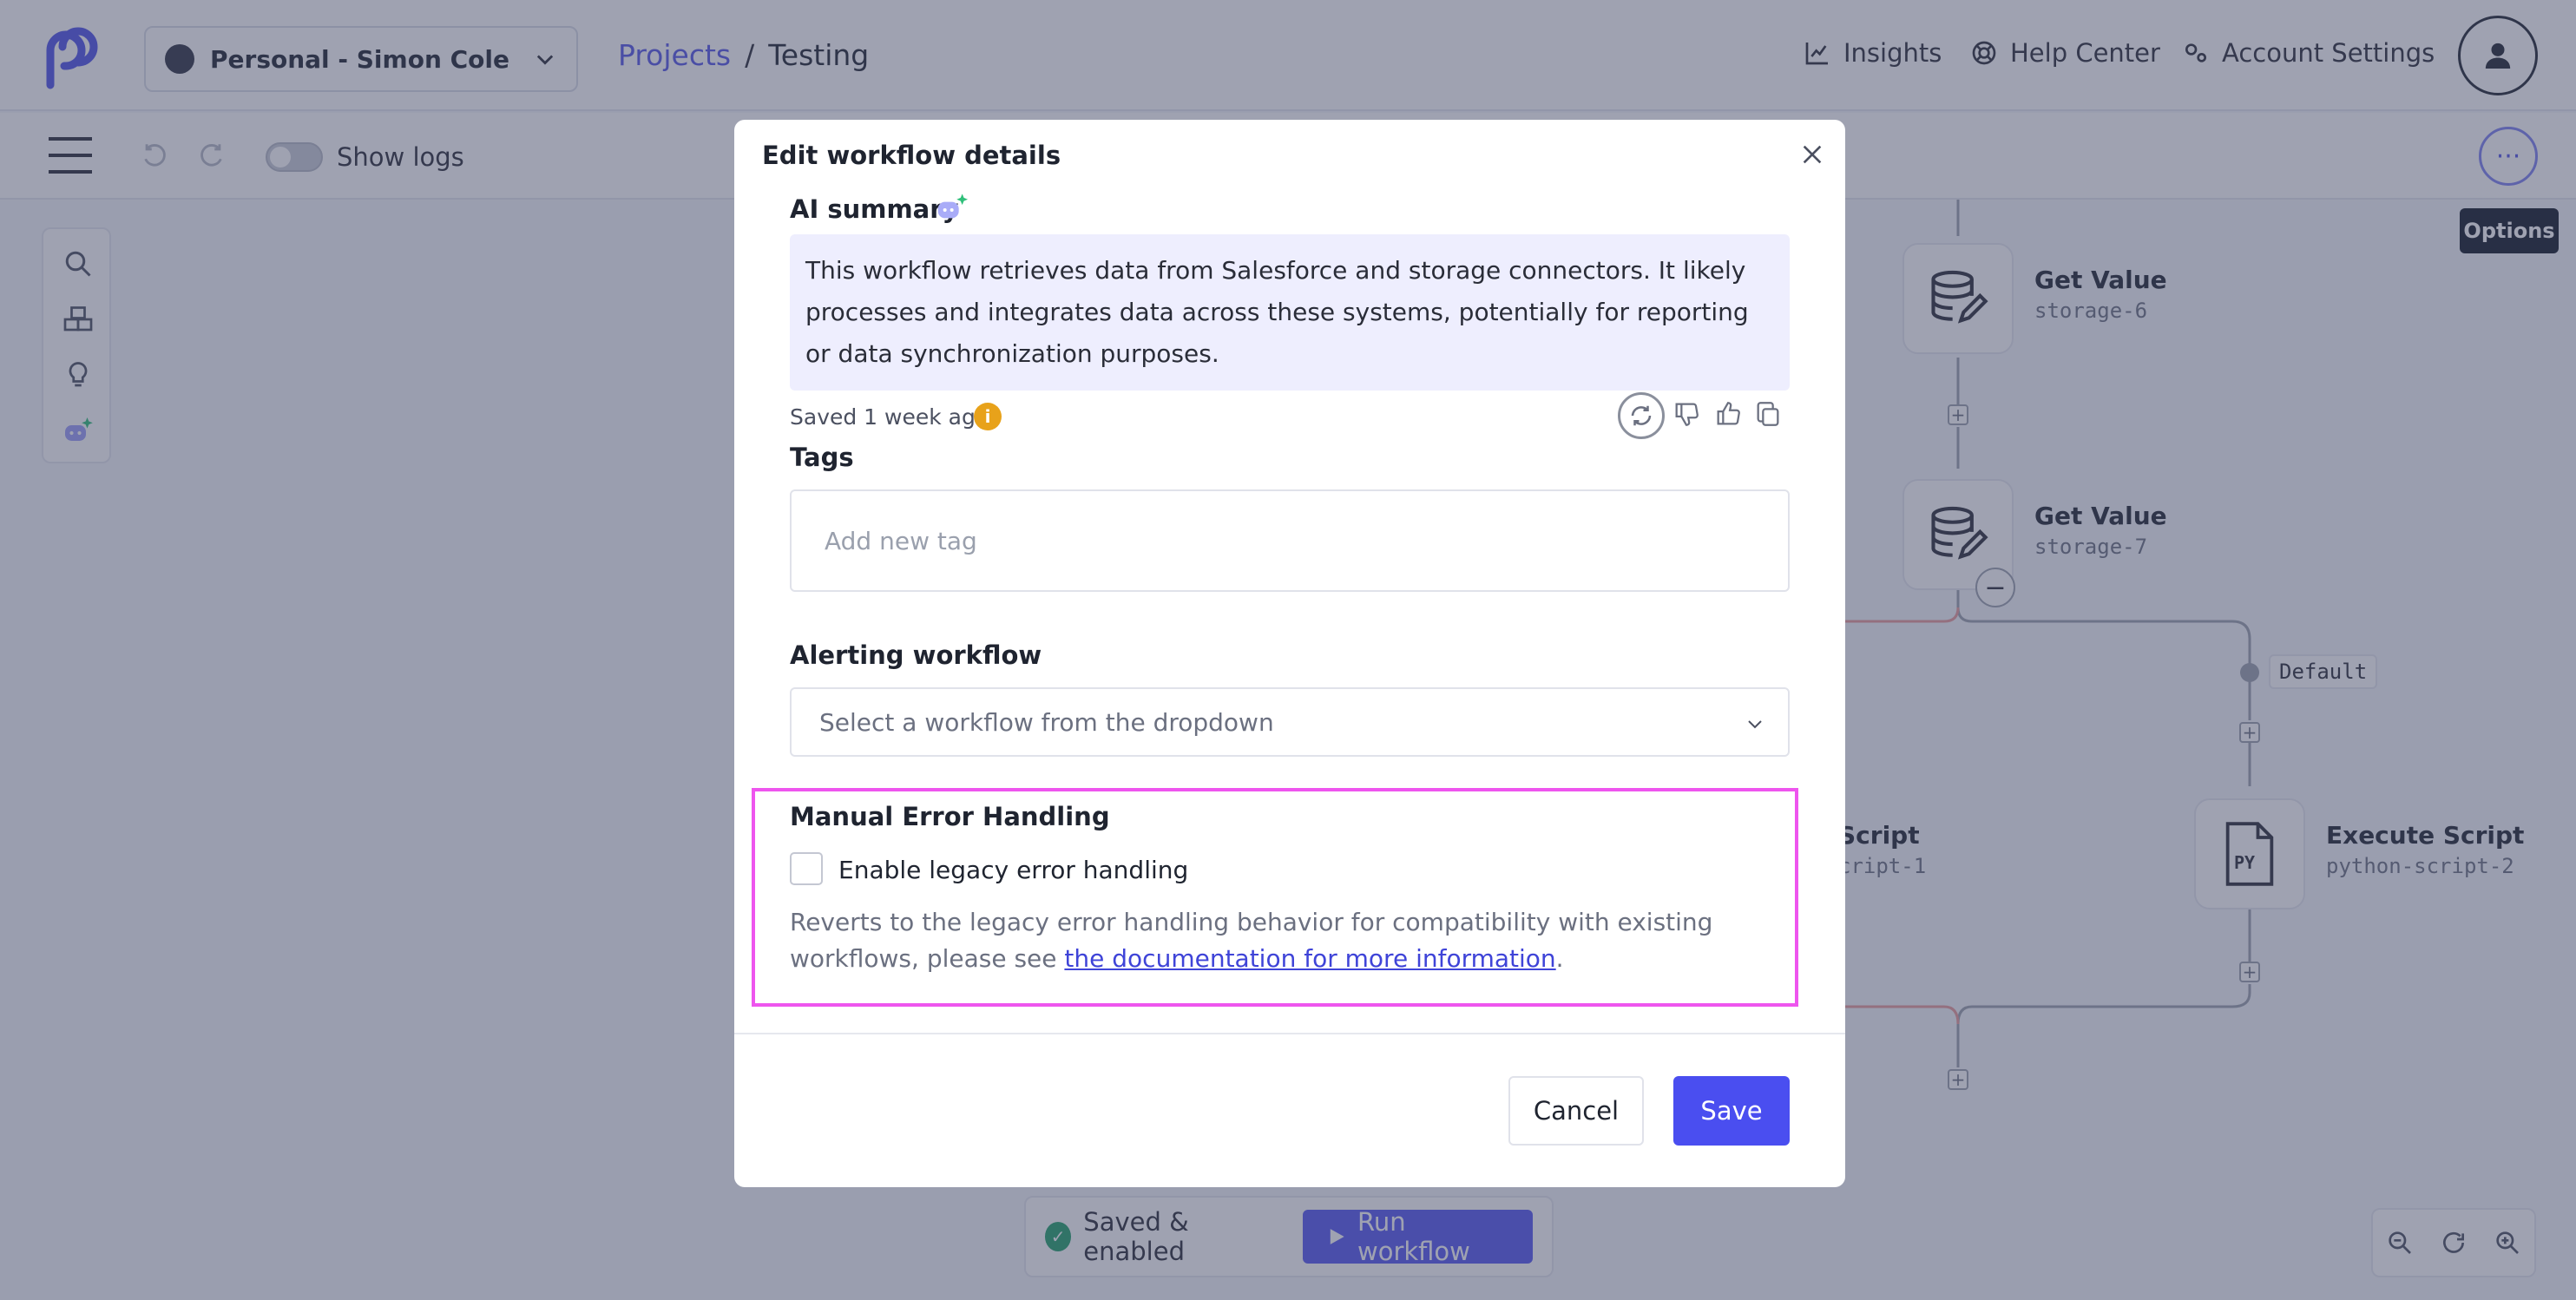 Image resolution: width=2576 pixels, height=1300 pixels. What do you see at coordinates (1576, 1111) in the screenshot?
I see `cancel-button: Cancel` at bounding box center [1576, 1111].